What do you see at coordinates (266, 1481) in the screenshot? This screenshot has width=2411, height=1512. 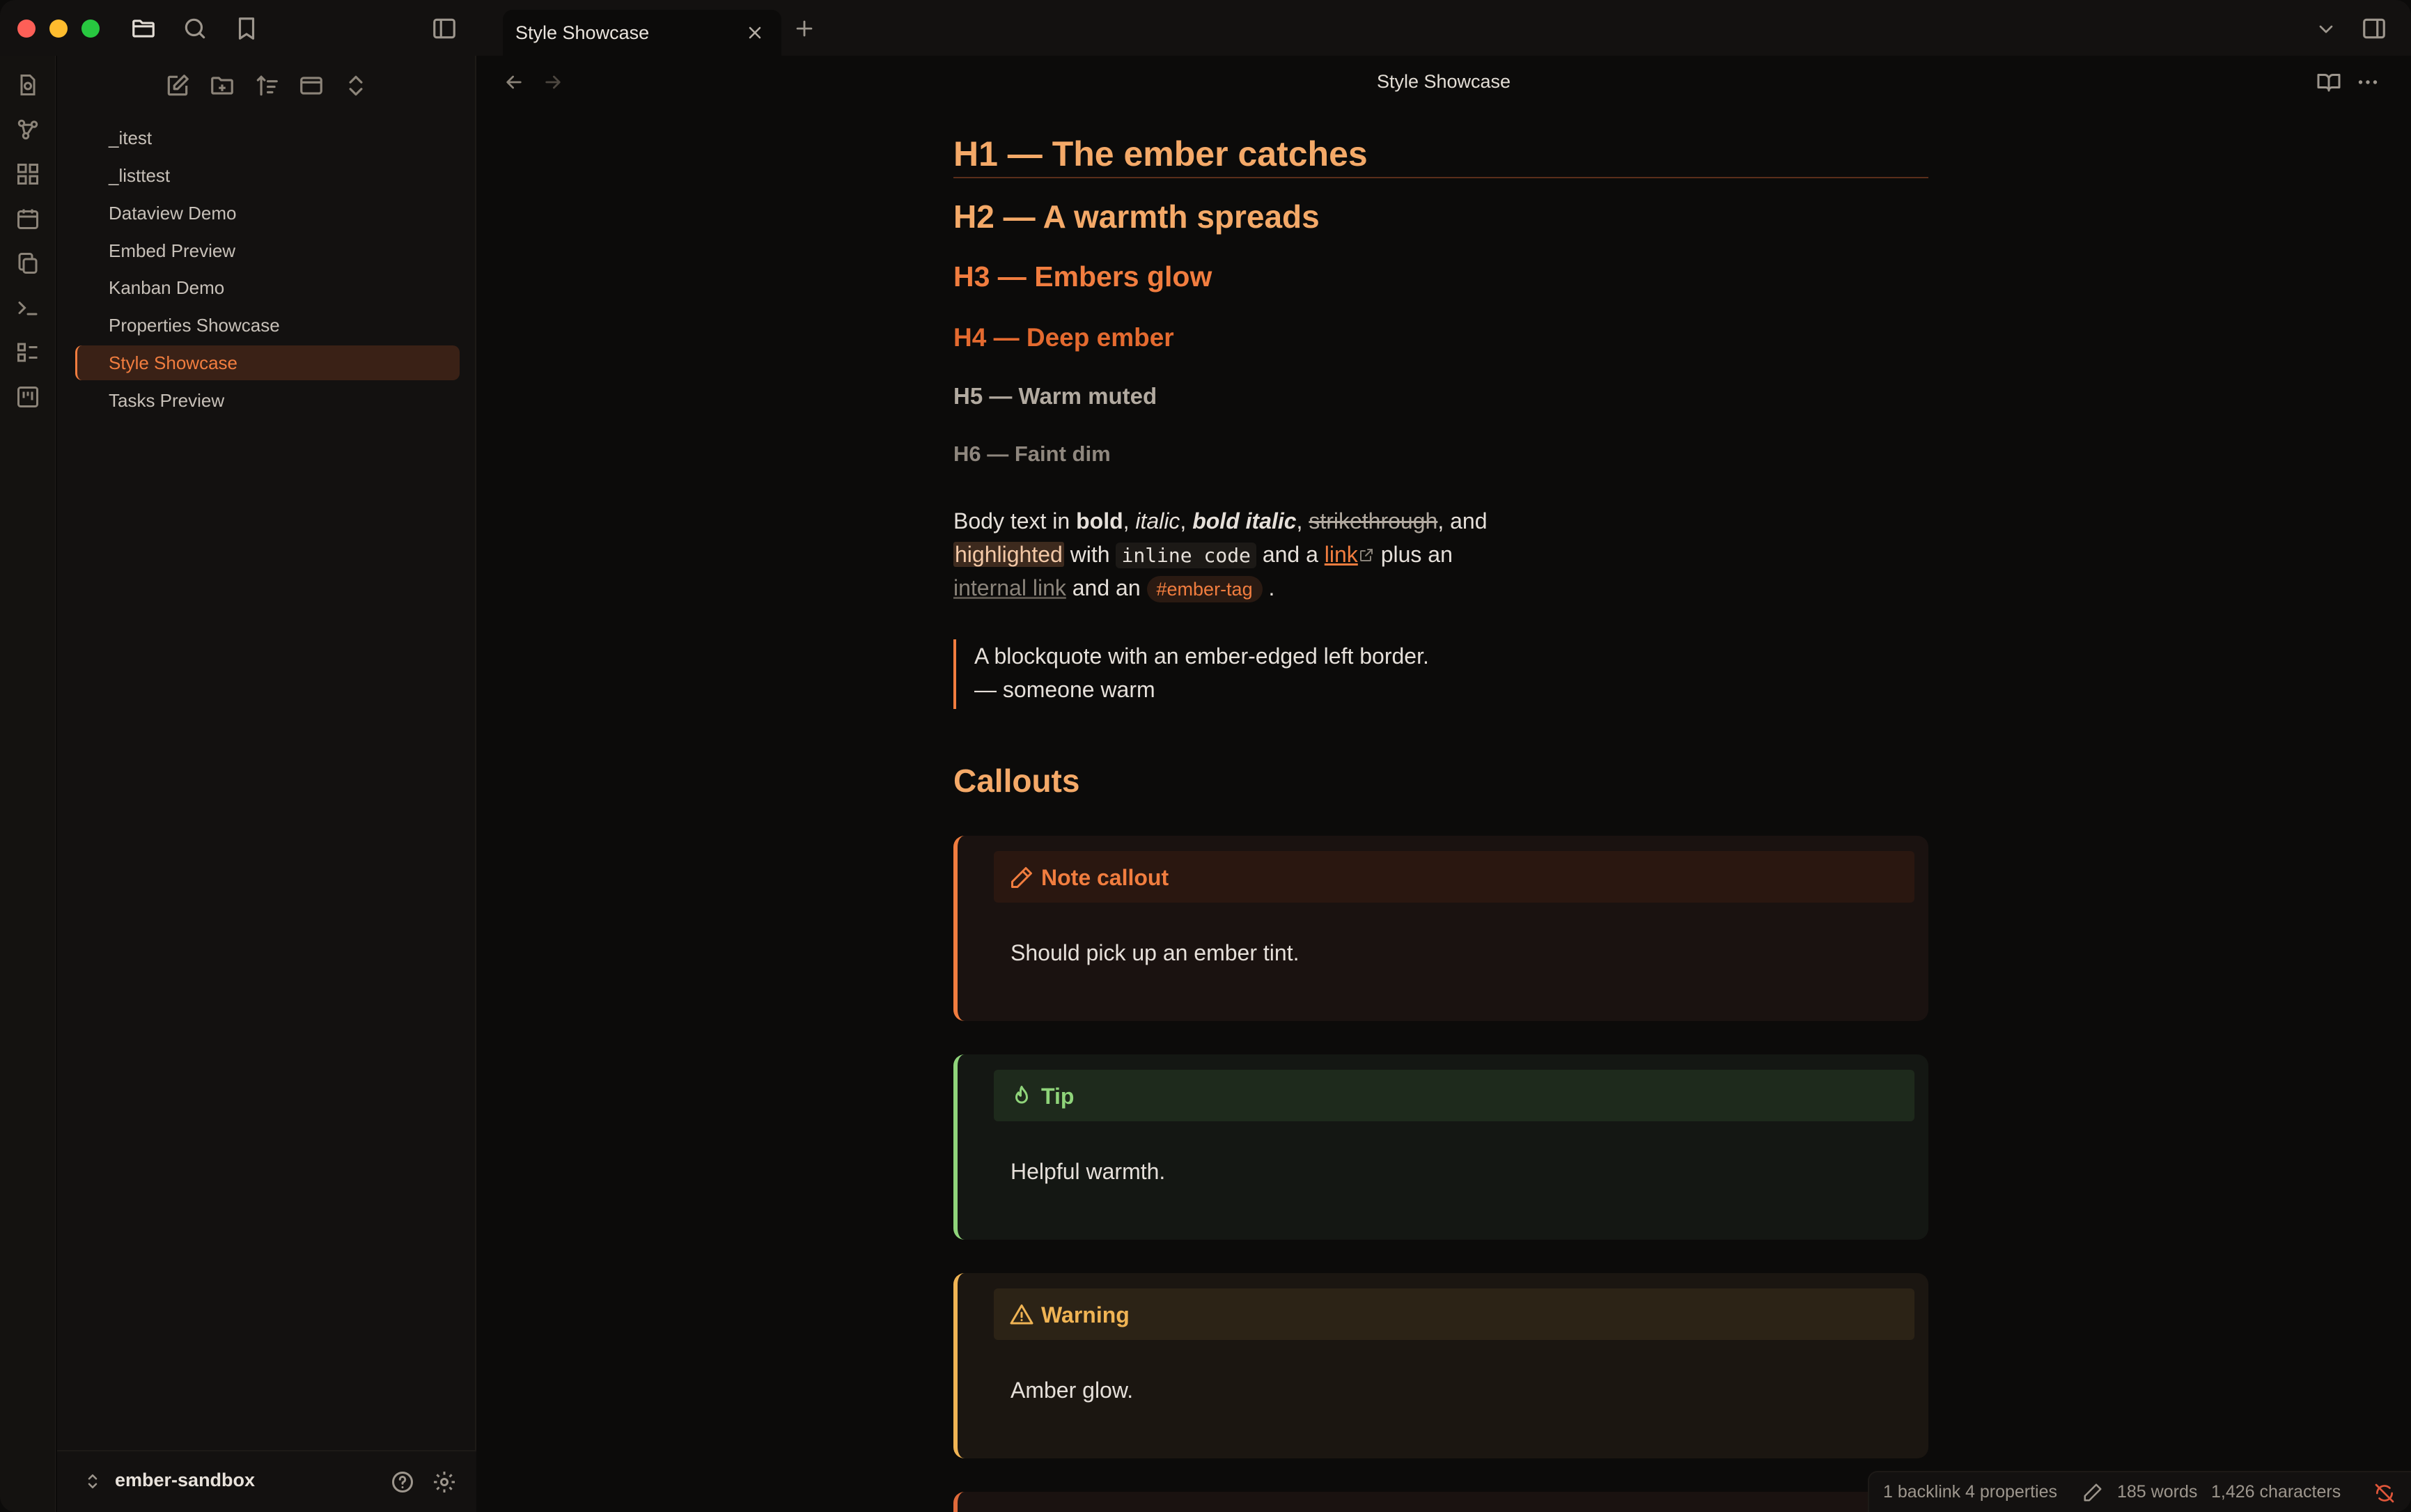 I see `vault-switcher-bar: ember-sandbox` at bounding box center [266, 1481].